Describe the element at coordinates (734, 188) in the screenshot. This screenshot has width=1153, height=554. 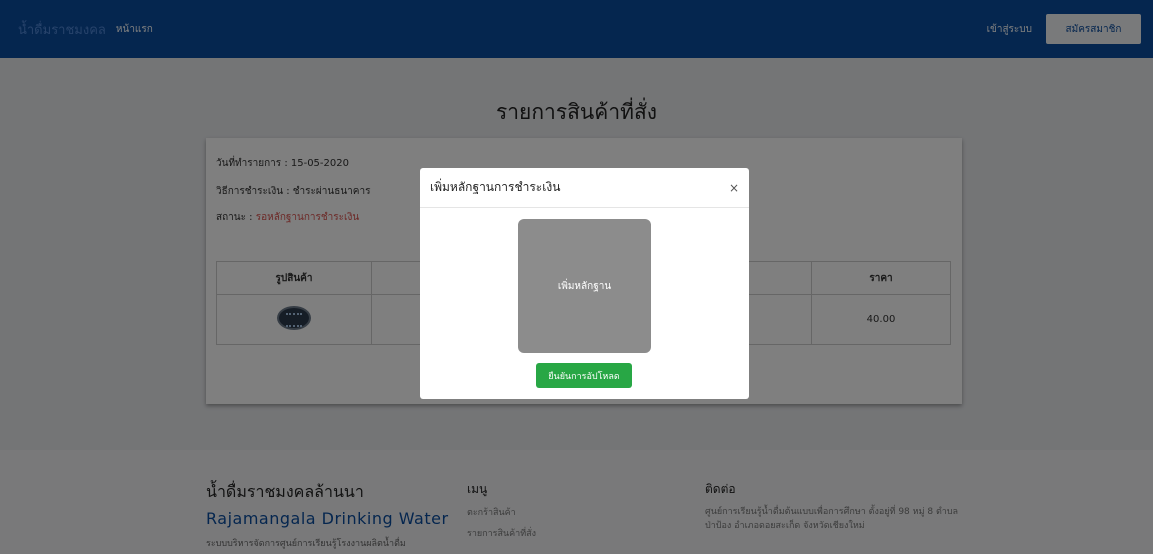
I see `close-icon: ×` at that location.